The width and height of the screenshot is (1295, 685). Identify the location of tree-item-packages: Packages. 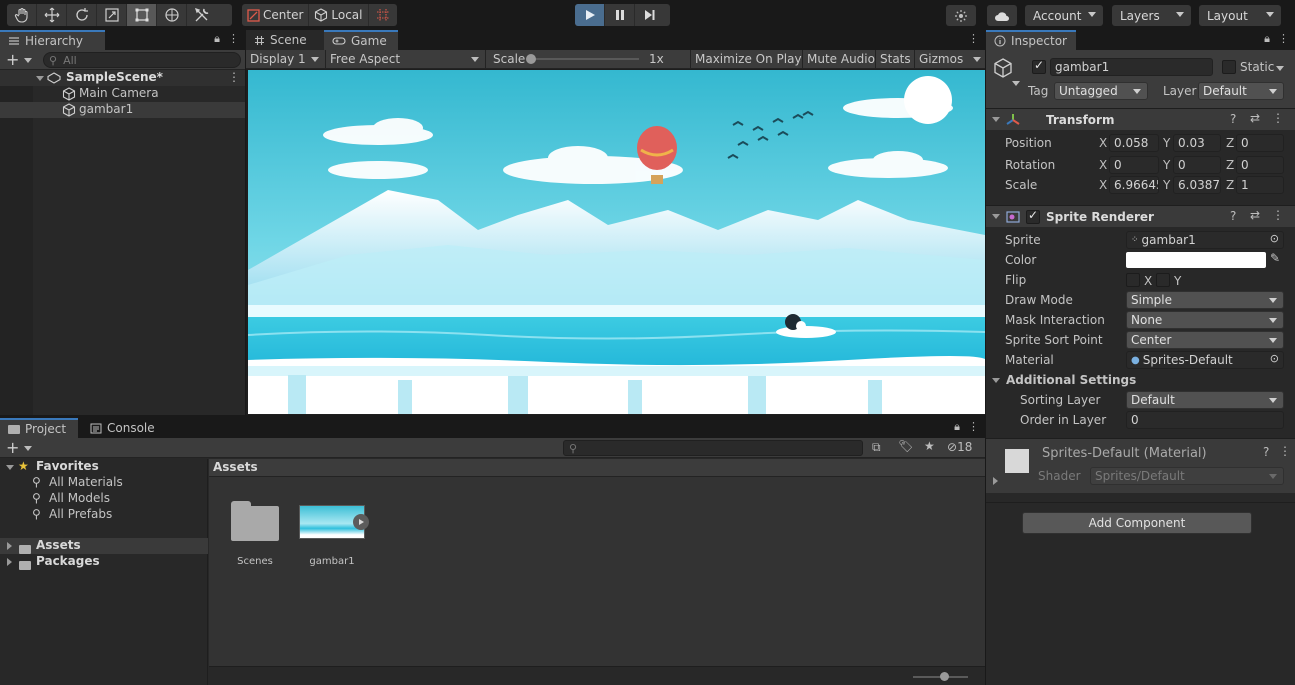
(104, 562).